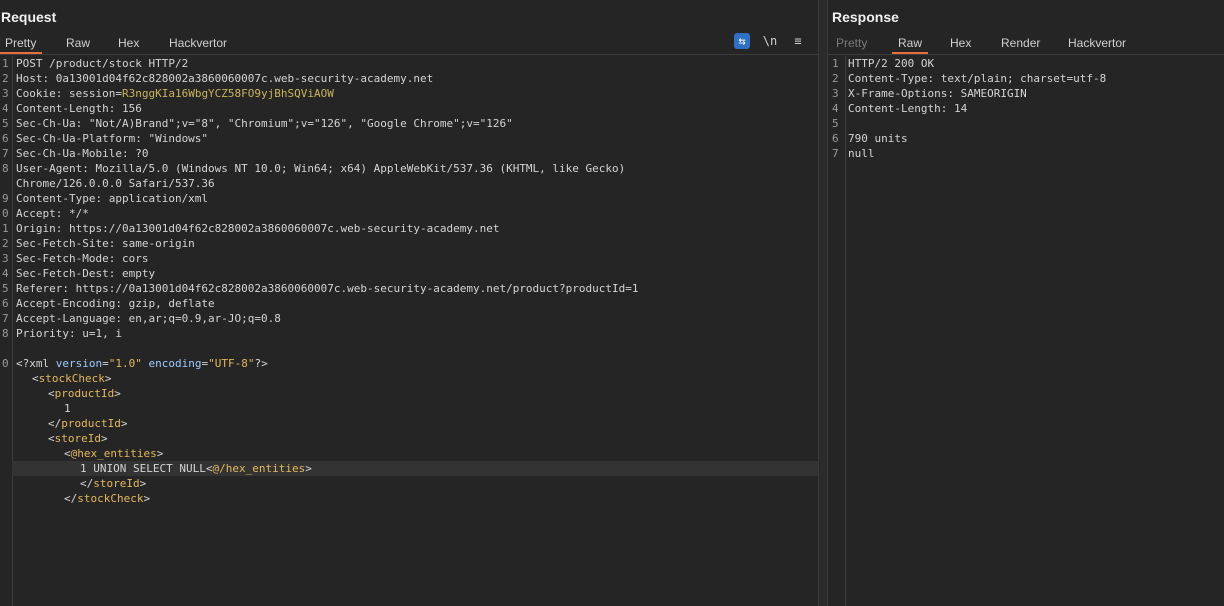 This screenshot has height=606, width=1224. I want to click on xml-line: </storeId>, so click(113, 483).